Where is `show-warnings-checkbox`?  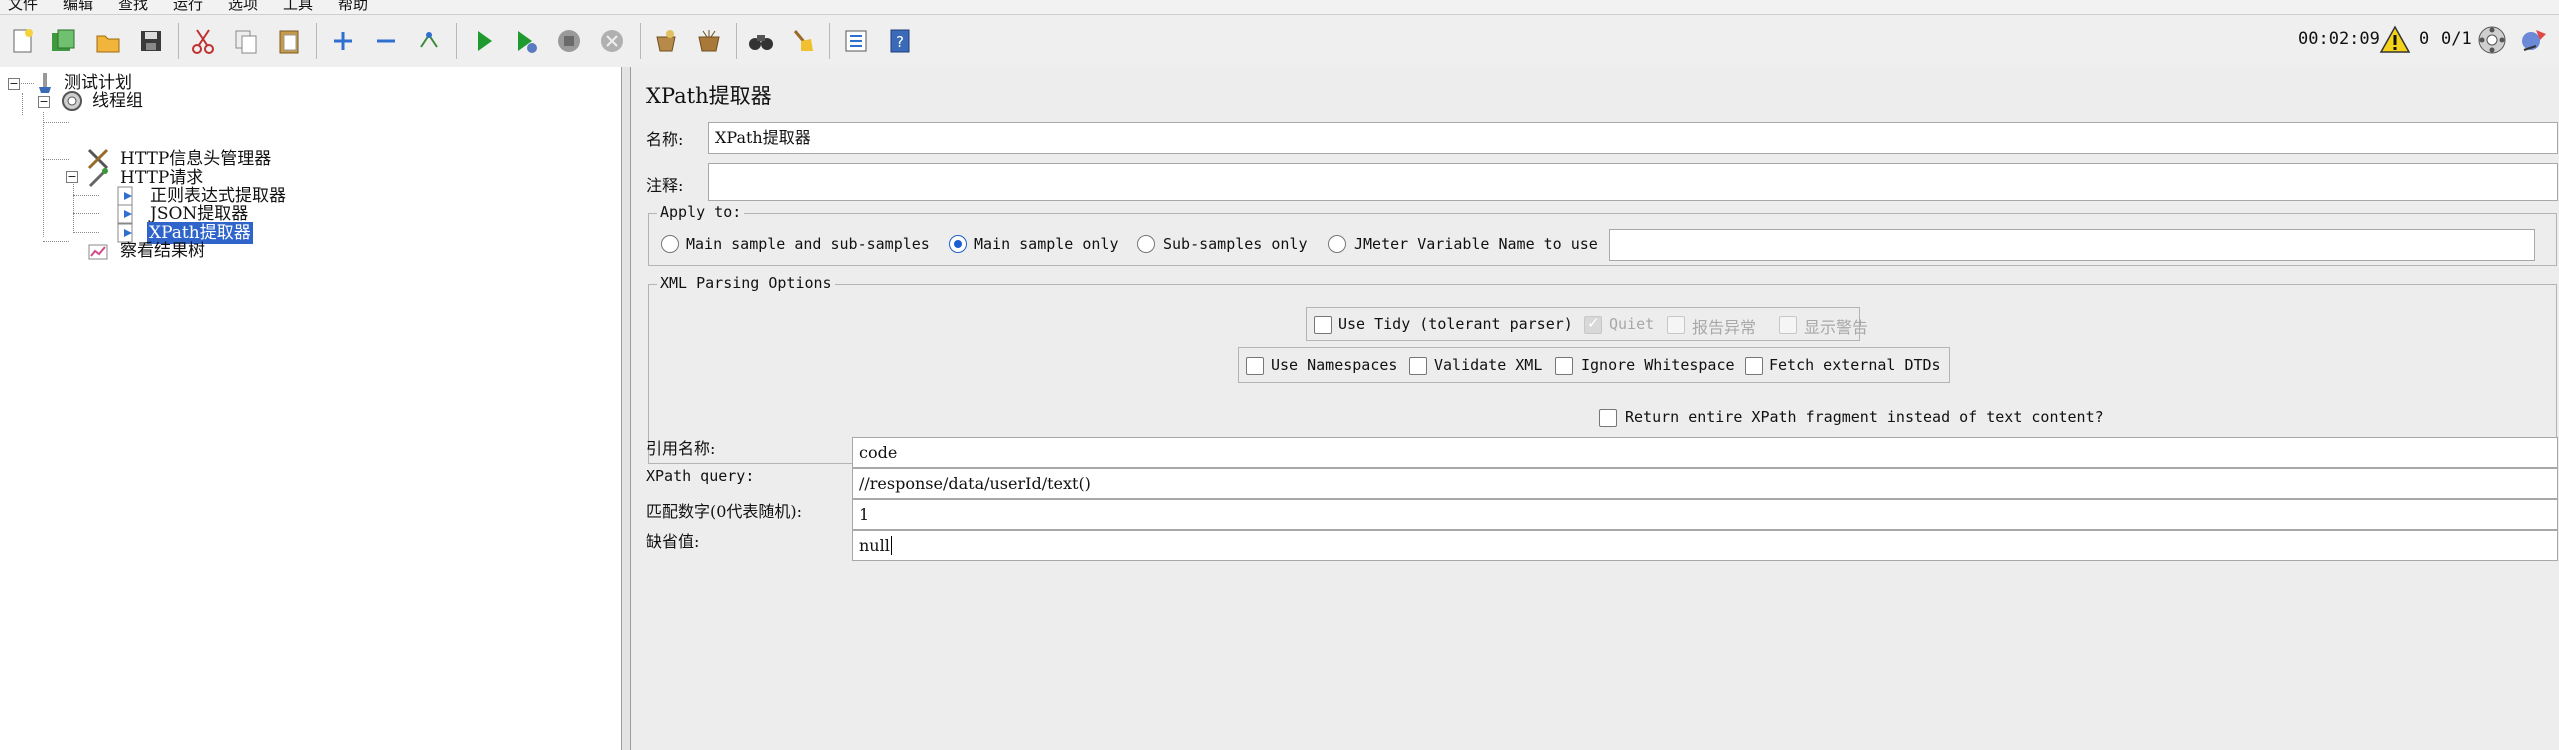
show-warnings-checkbox is located at coordinates (1788, 325).